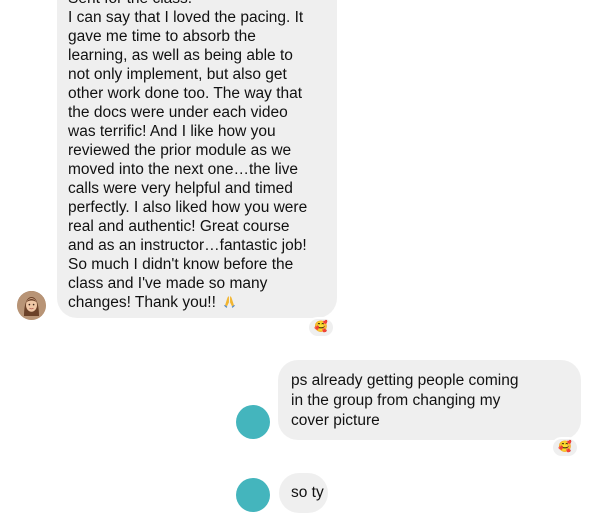 Image resolution: width=599 pixels, height=521 pixels. What do you see at coordinates (186, 17) in the screenshot?
I see `incoming-message-line: I can say that I loved the pacing. It` at bounding box center [186, 17].